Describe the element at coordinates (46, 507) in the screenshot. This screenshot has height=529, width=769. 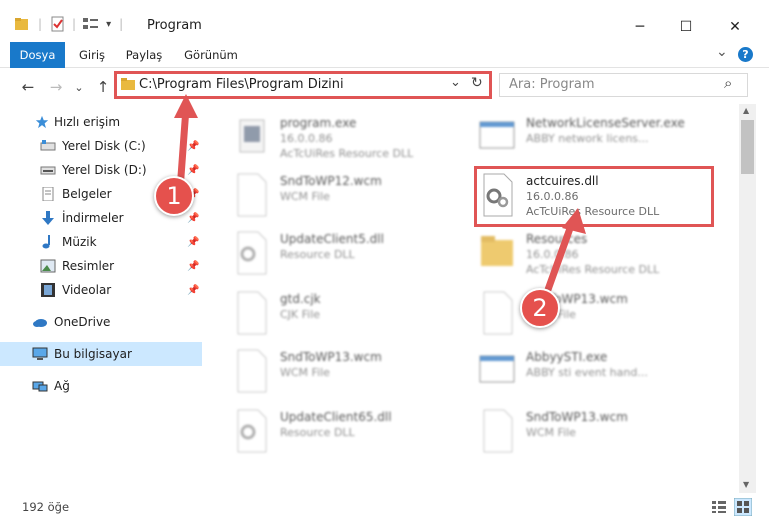
I see `item-count: 192 öğe` at that location.